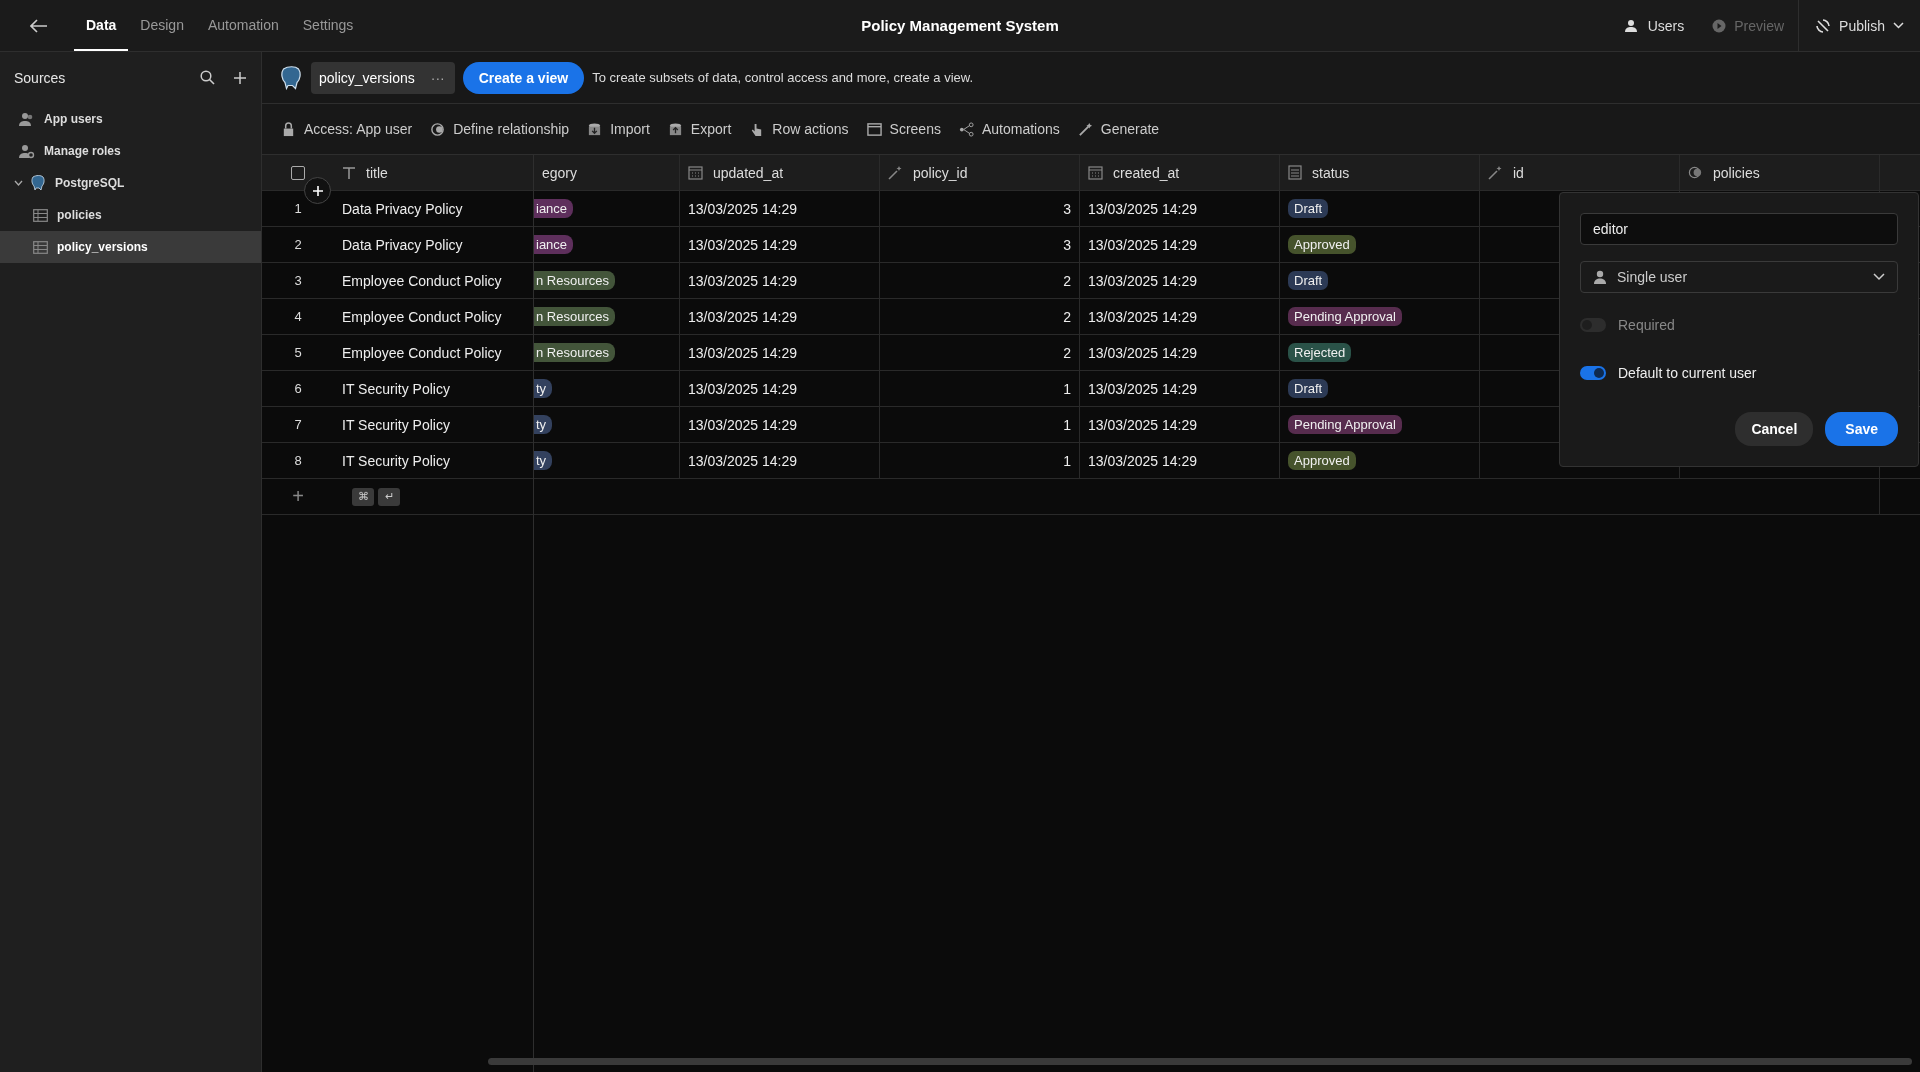 The height and width of the screenshot is (1072, 1920). Describe the element at coordinates (40, 77) in the screenshot. I see `sidebar-title: Sources` at that location.